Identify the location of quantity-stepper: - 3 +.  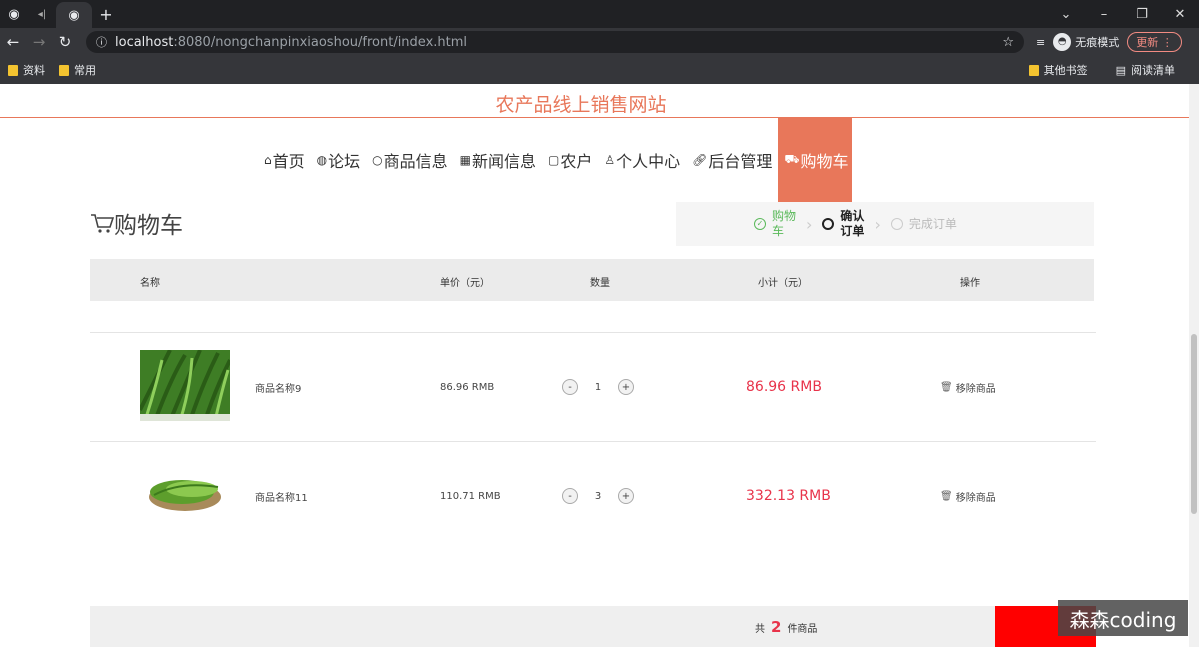
(598, 496).